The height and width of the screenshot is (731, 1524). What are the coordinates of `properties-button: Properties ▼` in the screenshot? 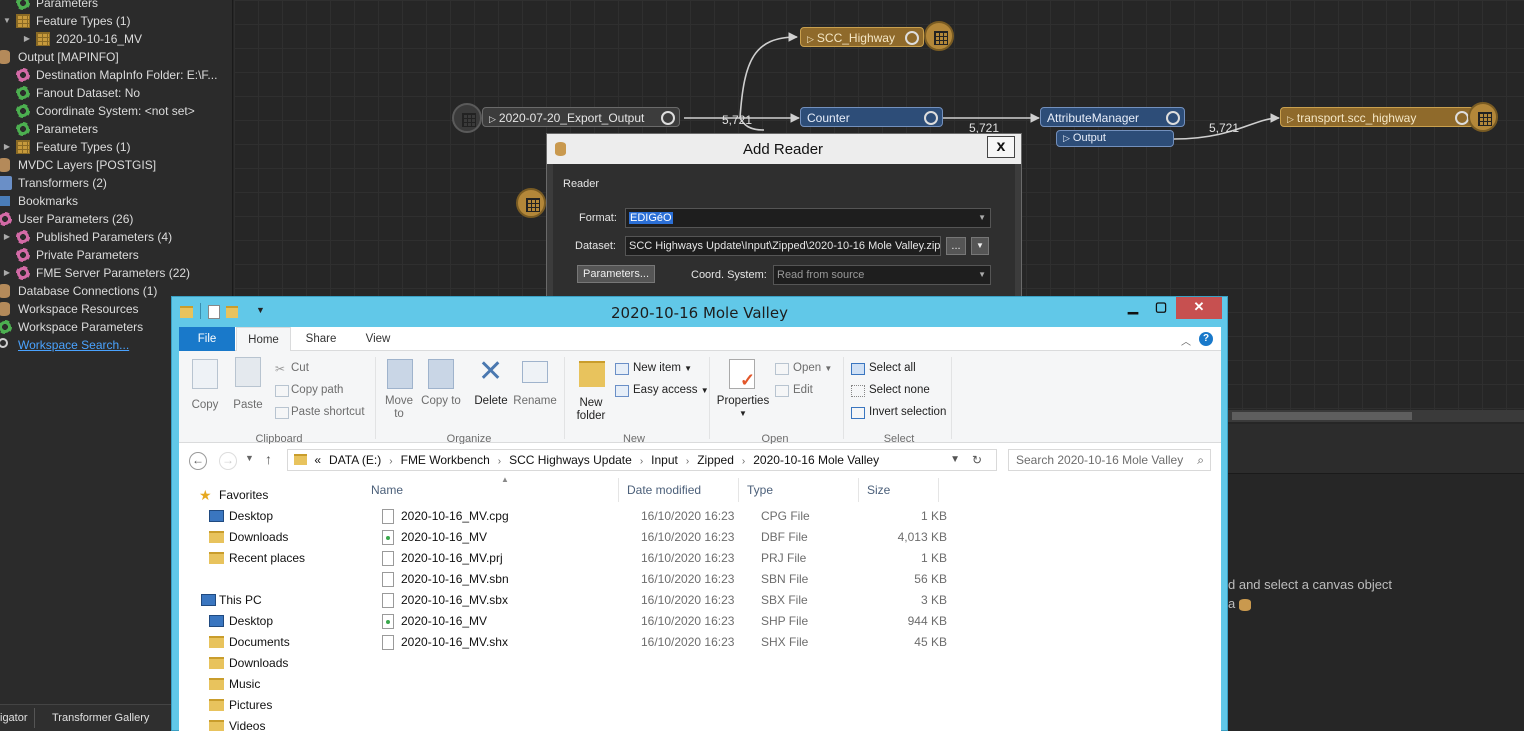 It's located at (743, 407).